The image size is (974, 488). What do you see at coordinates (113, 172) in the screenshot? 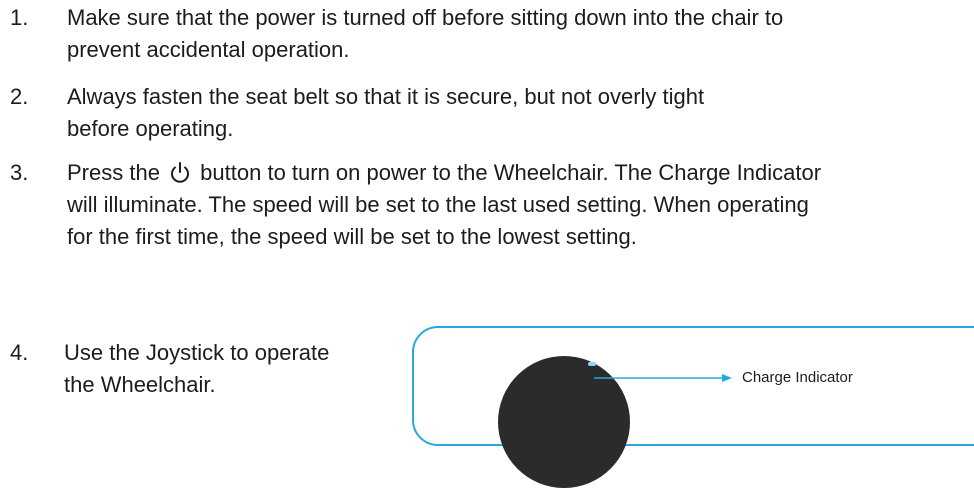
I see `step-3-line-1-before: Press the` at bounding box center [113, 172].